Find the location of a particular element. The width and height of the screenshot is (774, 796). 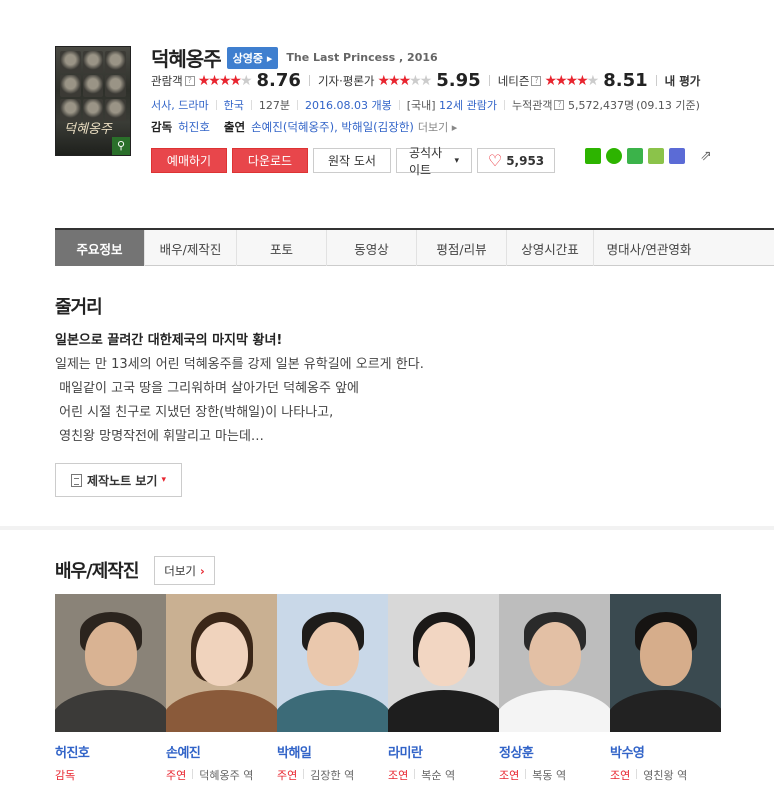

cast-links: 손예진(덕혜옹주), 박해일(김장한) is located at coordinates (332, 127).